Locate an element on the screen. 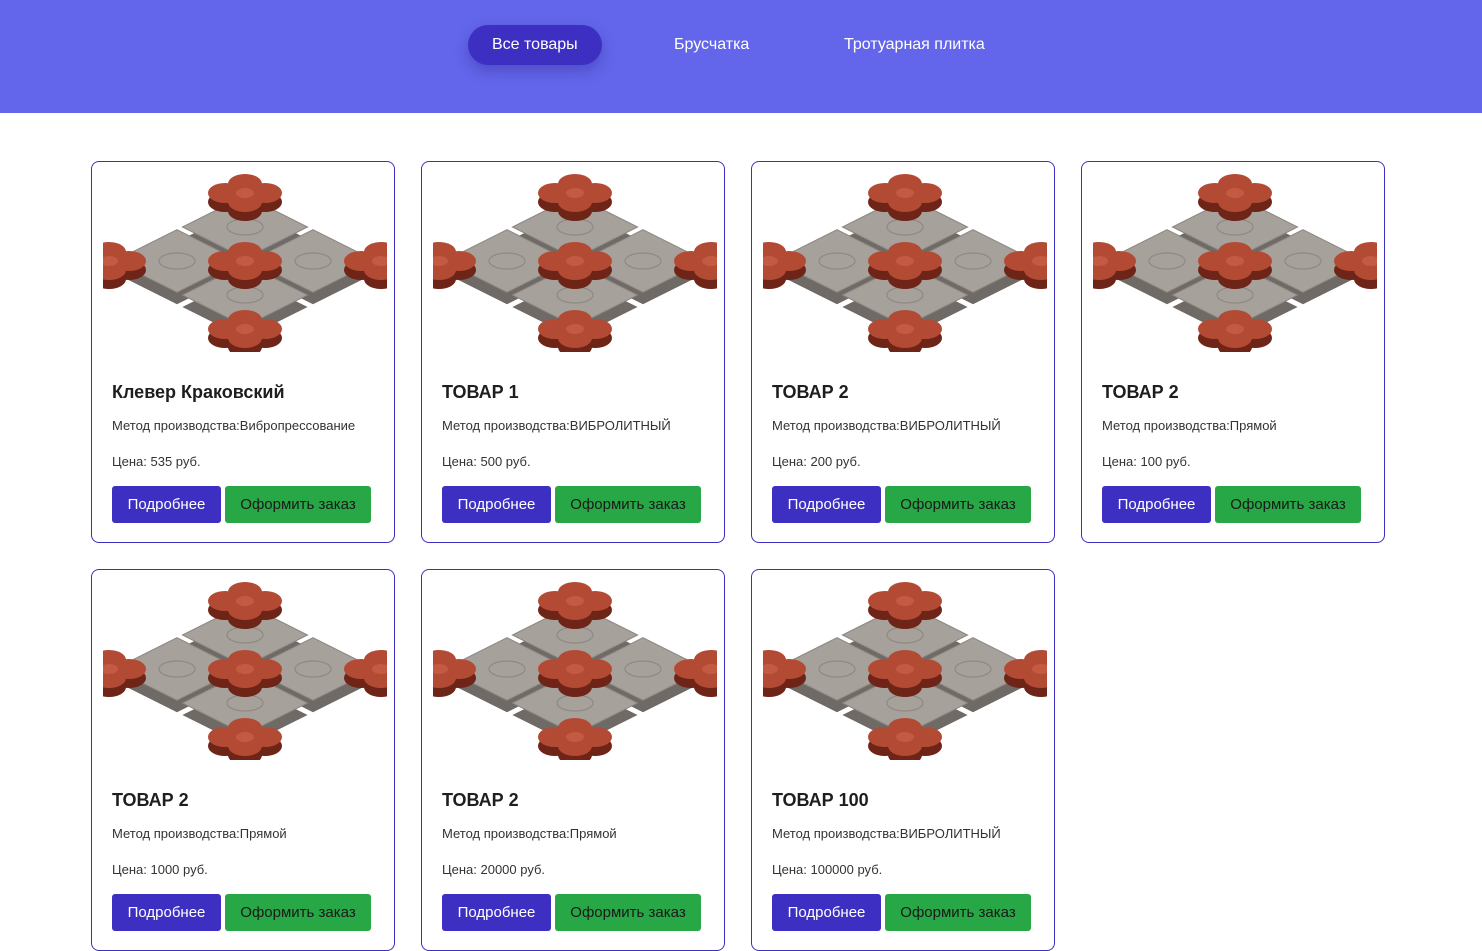  product-title: ТОВАР 100 is located at coordinates (820, 800).